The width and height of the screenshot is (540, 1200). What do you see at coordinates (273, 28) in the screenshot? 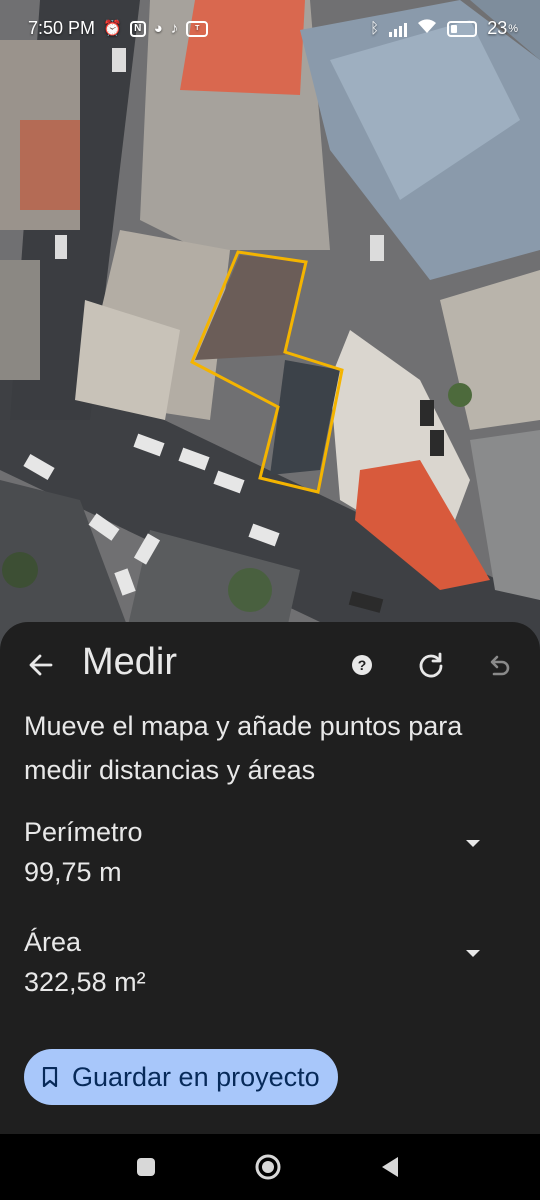
I see `status-bar: 7:50 PM ⏰ N ◕ ♪ T ᛒ 23%` at bounding box center [273, 28].